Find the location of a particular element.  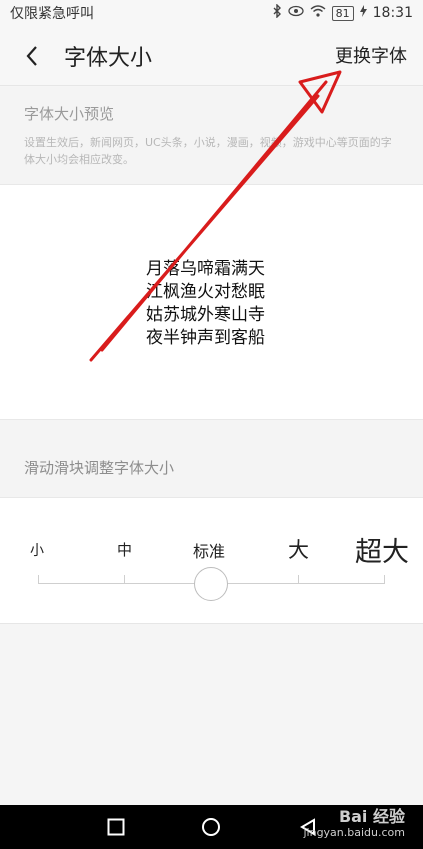

slider-thumb is located at coordinates (211, 584).